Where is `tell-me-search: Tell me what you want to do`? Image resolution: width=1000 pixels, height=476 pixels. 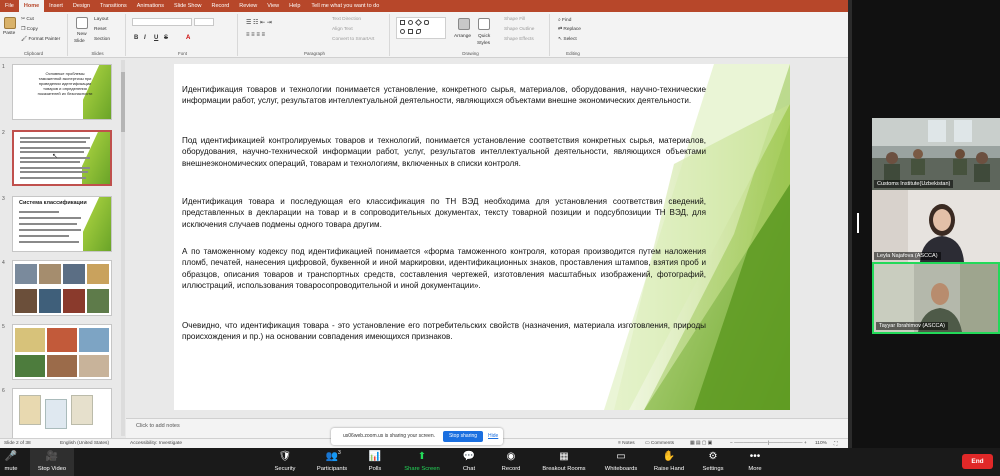
tell-me-search: Tell me what you want to do is located at coordinates (345, 6).